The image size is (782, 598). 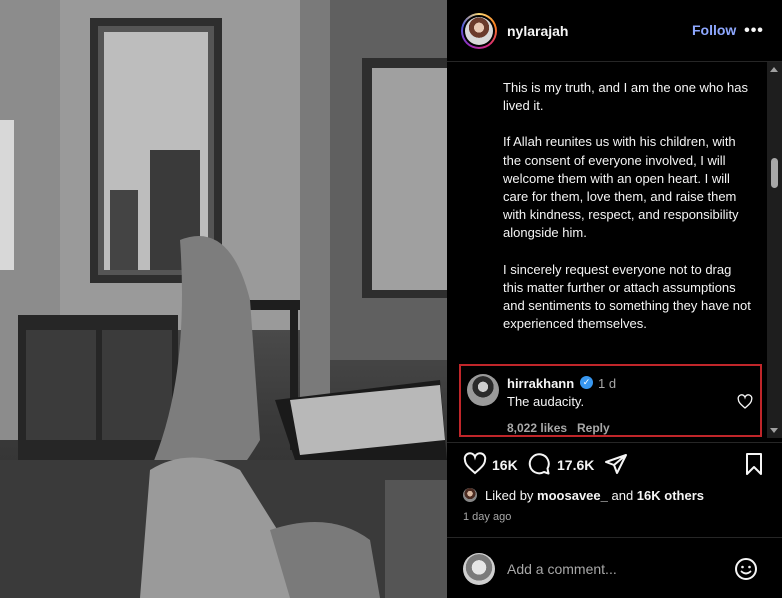 I want to click on more-icon: •••, so click(x=754, y=31).